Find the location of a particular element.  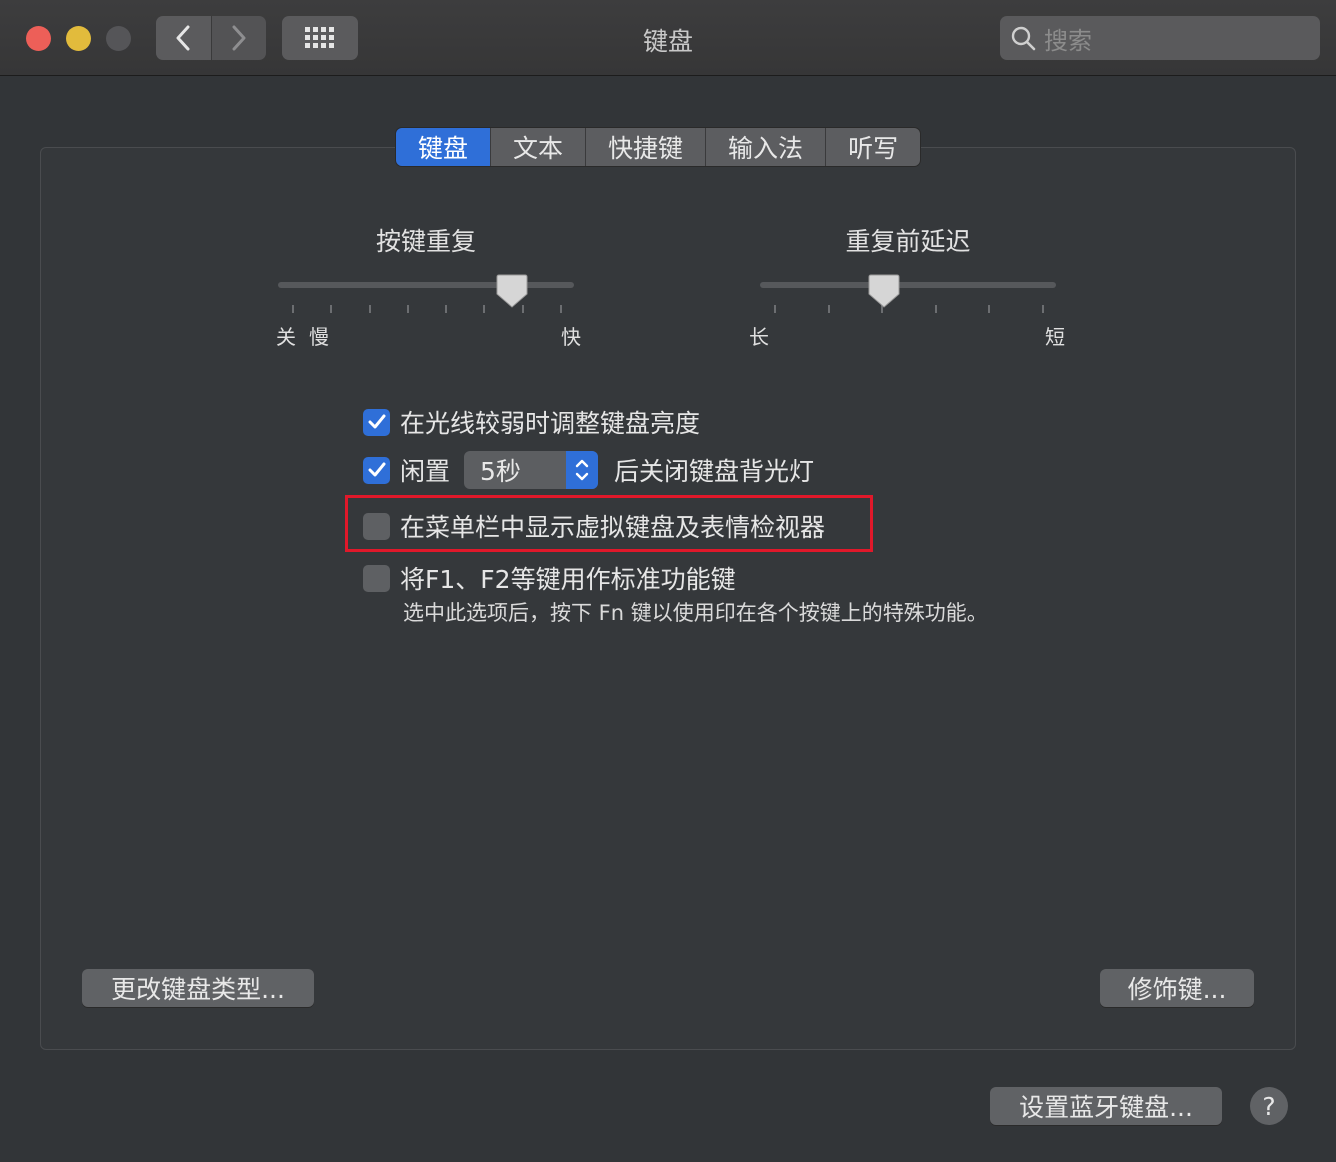

adjust-brightness-row: 在光线较弱时调整键盘亮度 is located at coordinates (531, 422).